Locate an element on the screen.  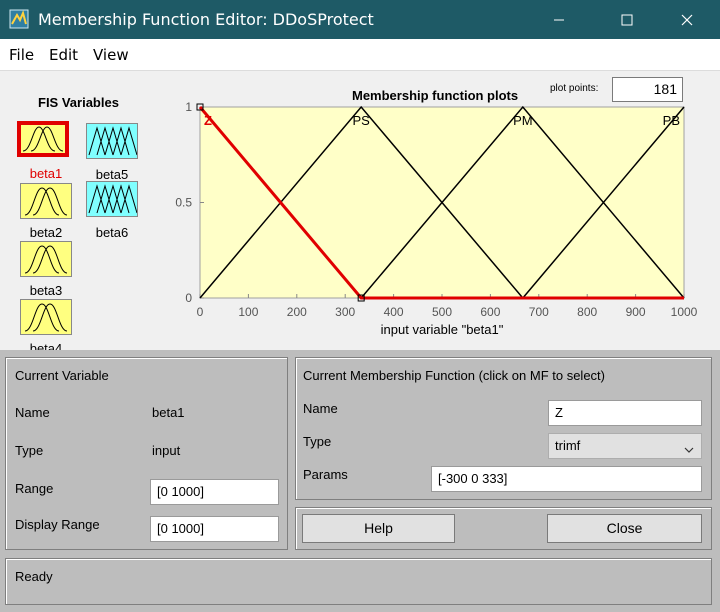
y-tick-label: 0 is located at coordinates (188, 298).